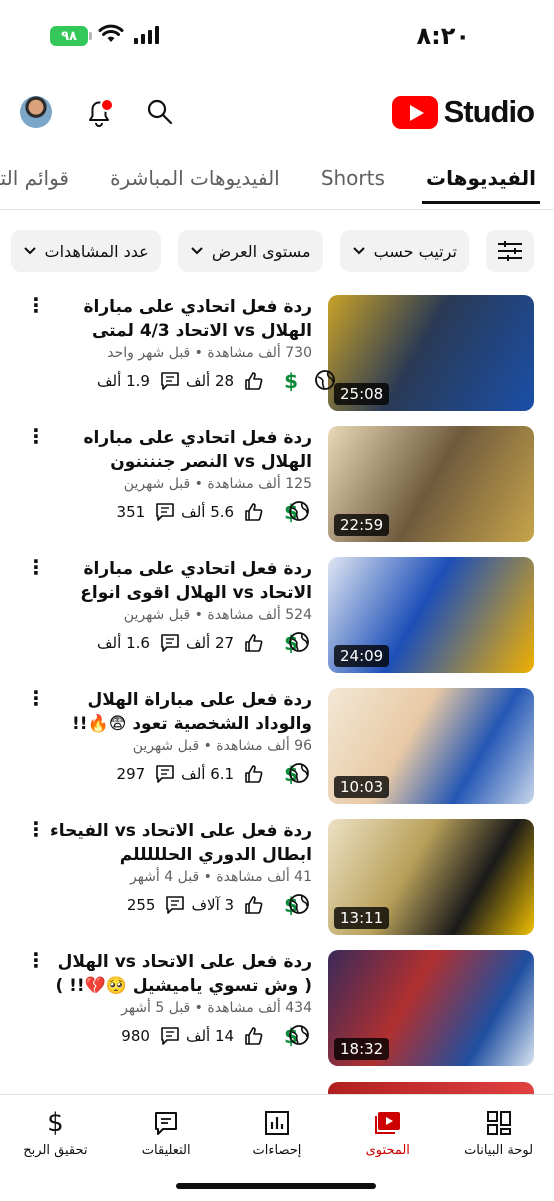  I want to click on likes-count: 27 ألف, so click(210, 643).